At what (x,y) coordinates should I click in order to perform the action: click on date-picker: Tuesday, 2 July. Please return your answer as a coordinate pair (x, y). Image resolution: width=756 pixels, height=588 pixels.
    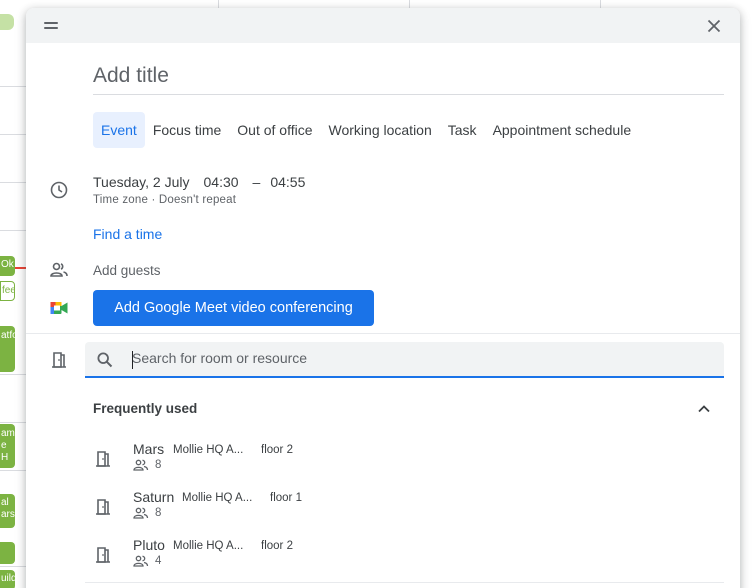
    Looking at the image, I should click on (141, 182).